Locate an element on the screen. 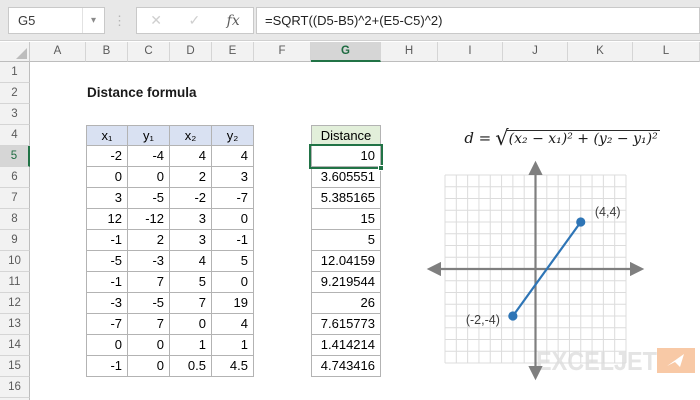  cell: 19 is located at coordinates (233, 303).